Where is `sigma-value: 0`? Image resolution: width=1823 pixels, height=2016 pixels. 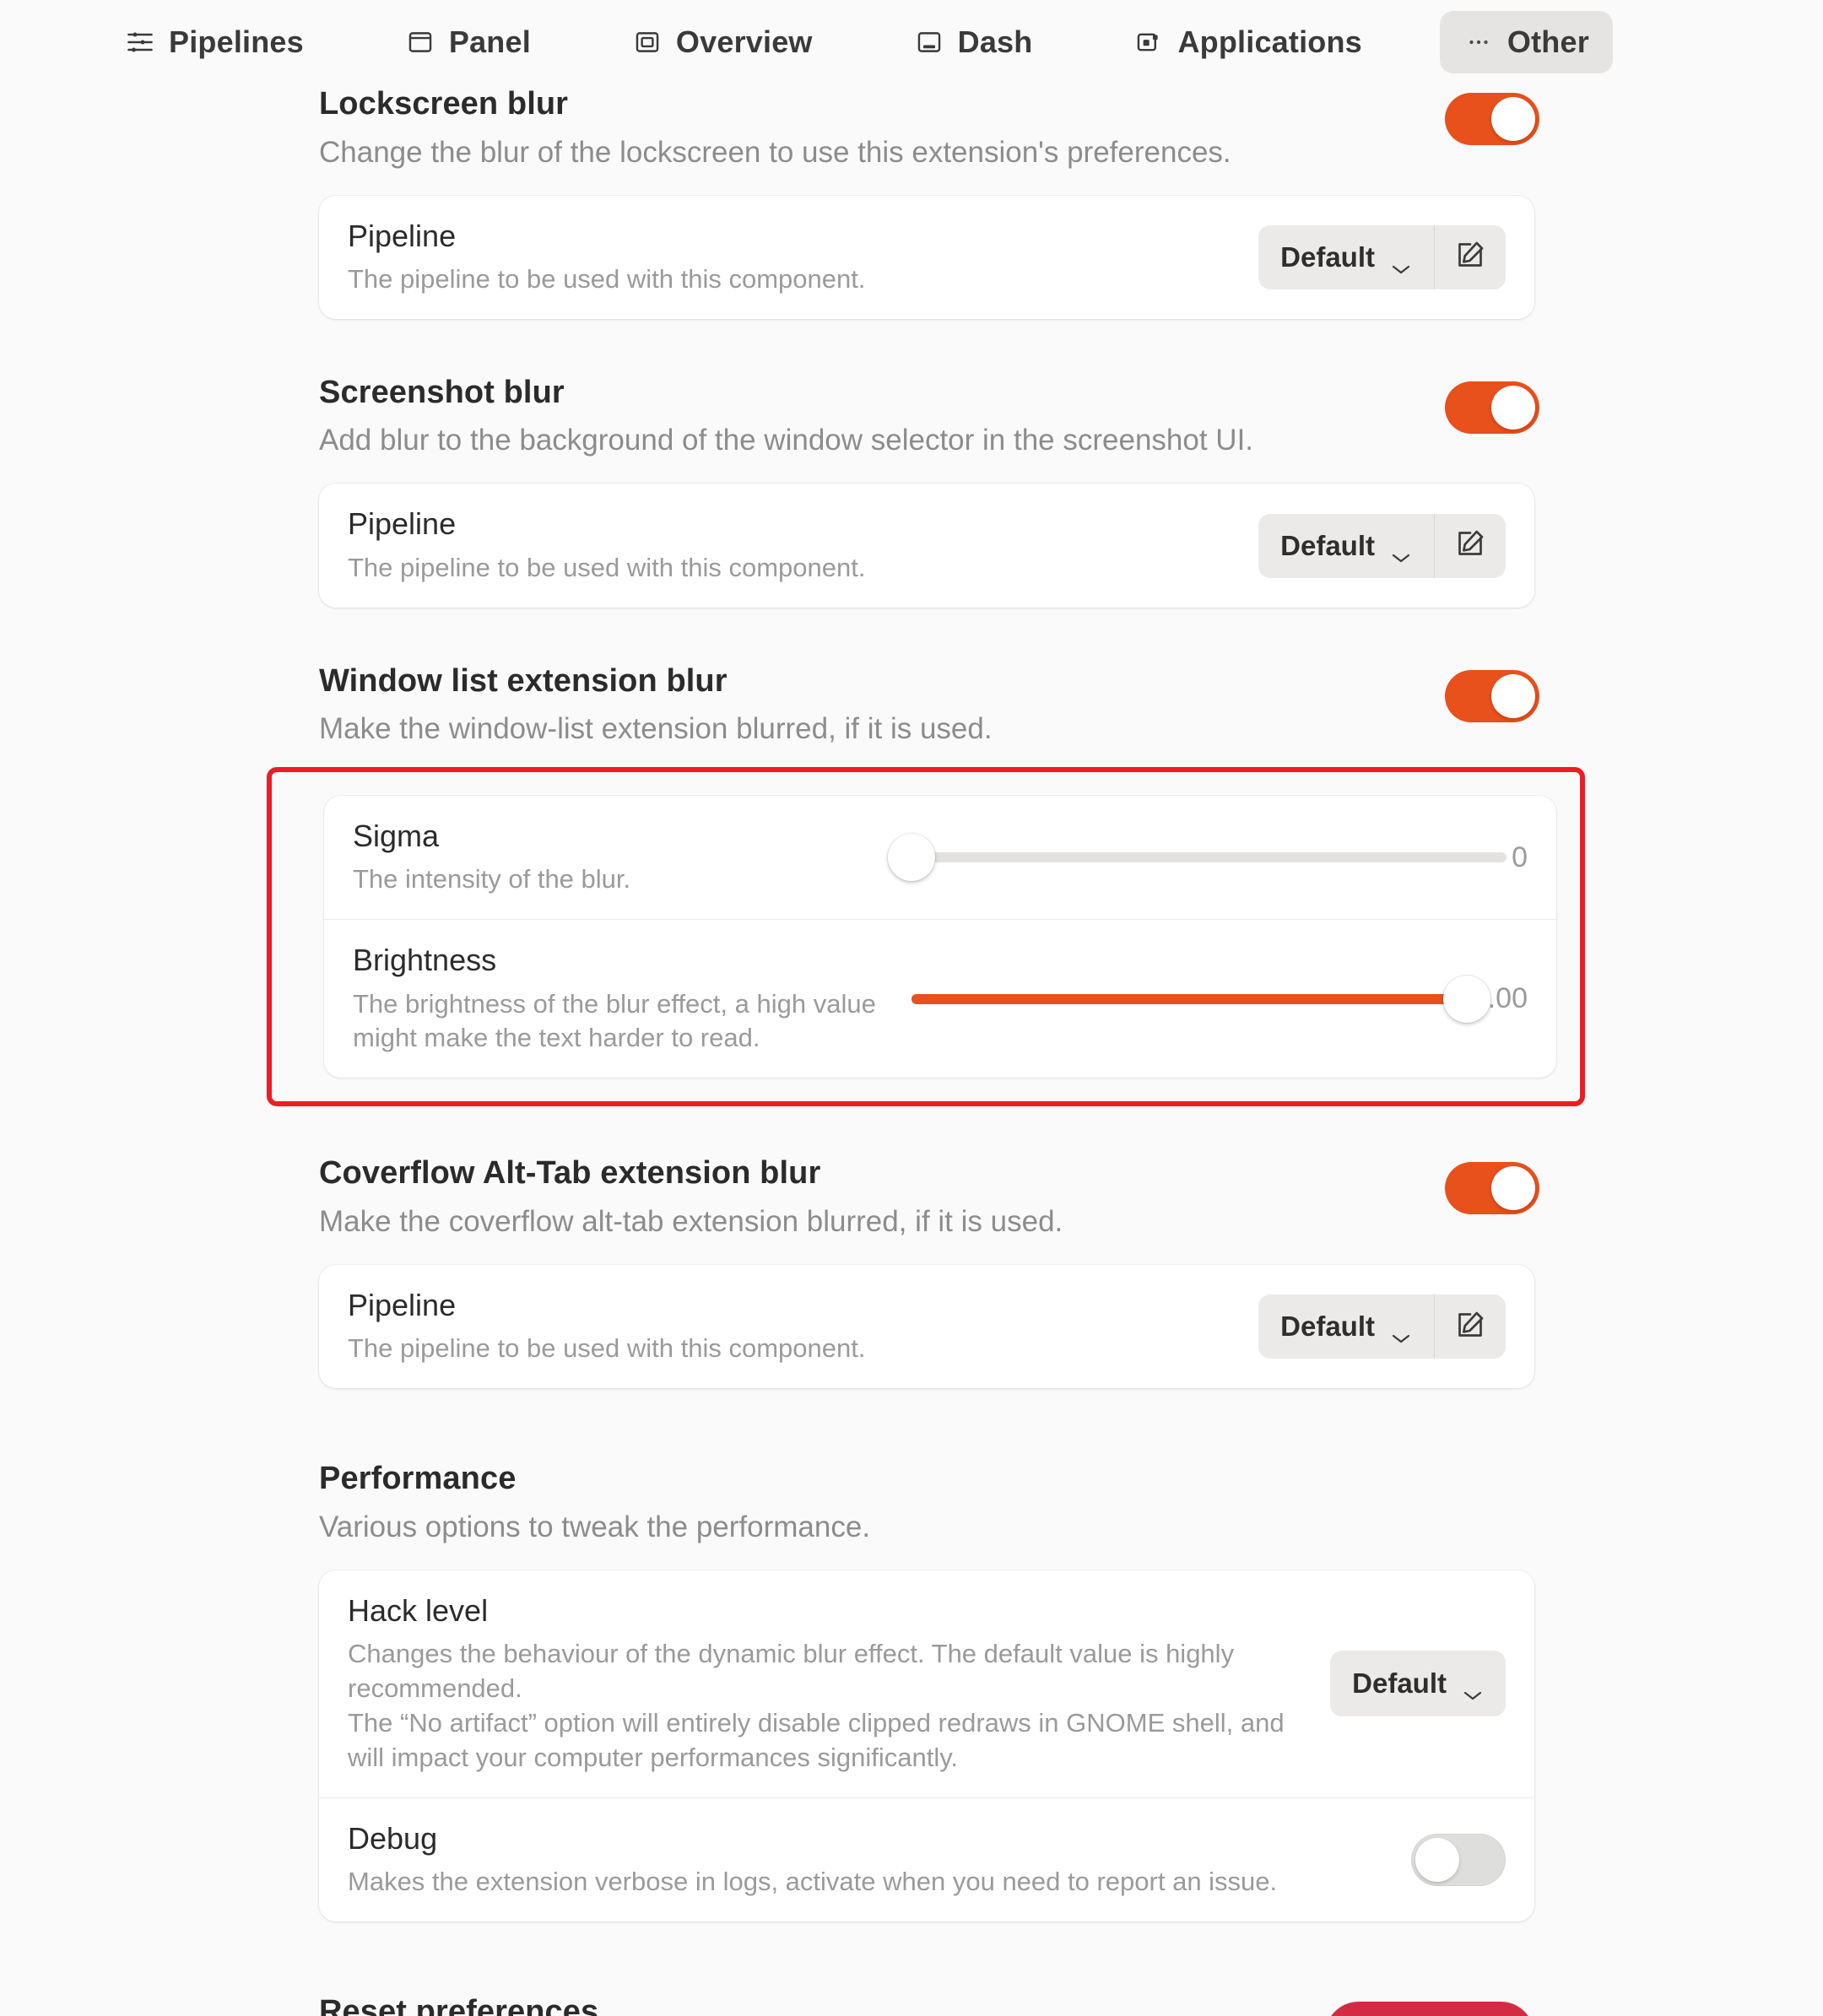
sigma-value: 0 is located at coordinates (1520, 856).